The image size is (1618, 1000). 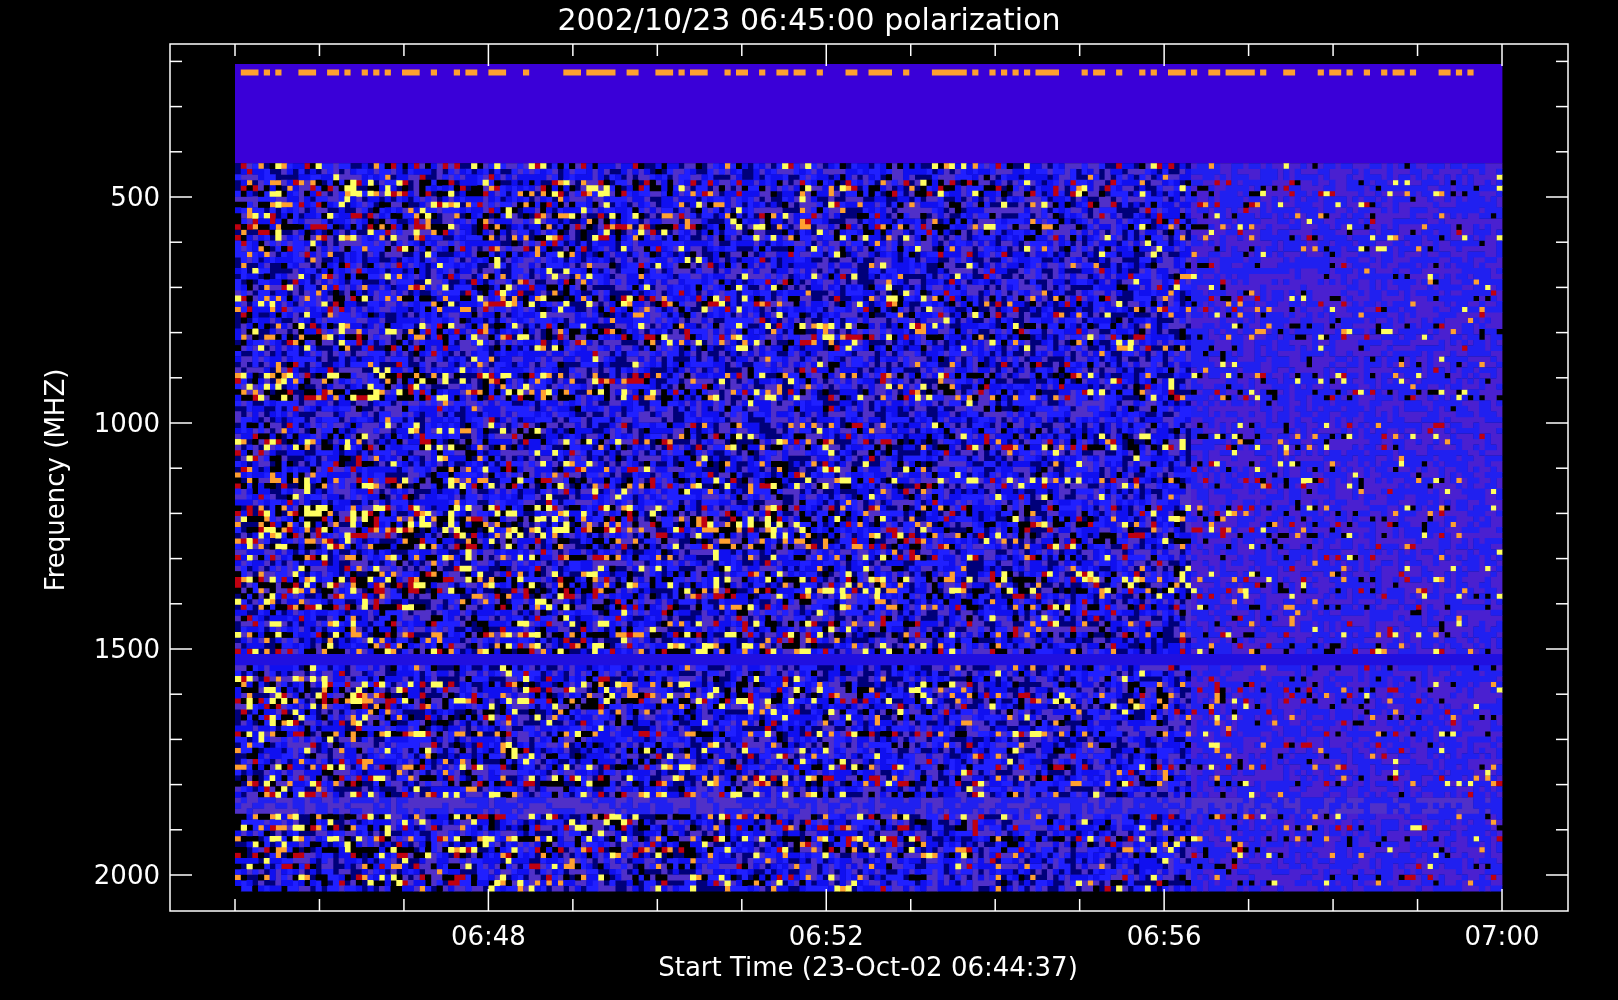 I want to click on y-tick-label: 1000, so click(x=126, y=423).